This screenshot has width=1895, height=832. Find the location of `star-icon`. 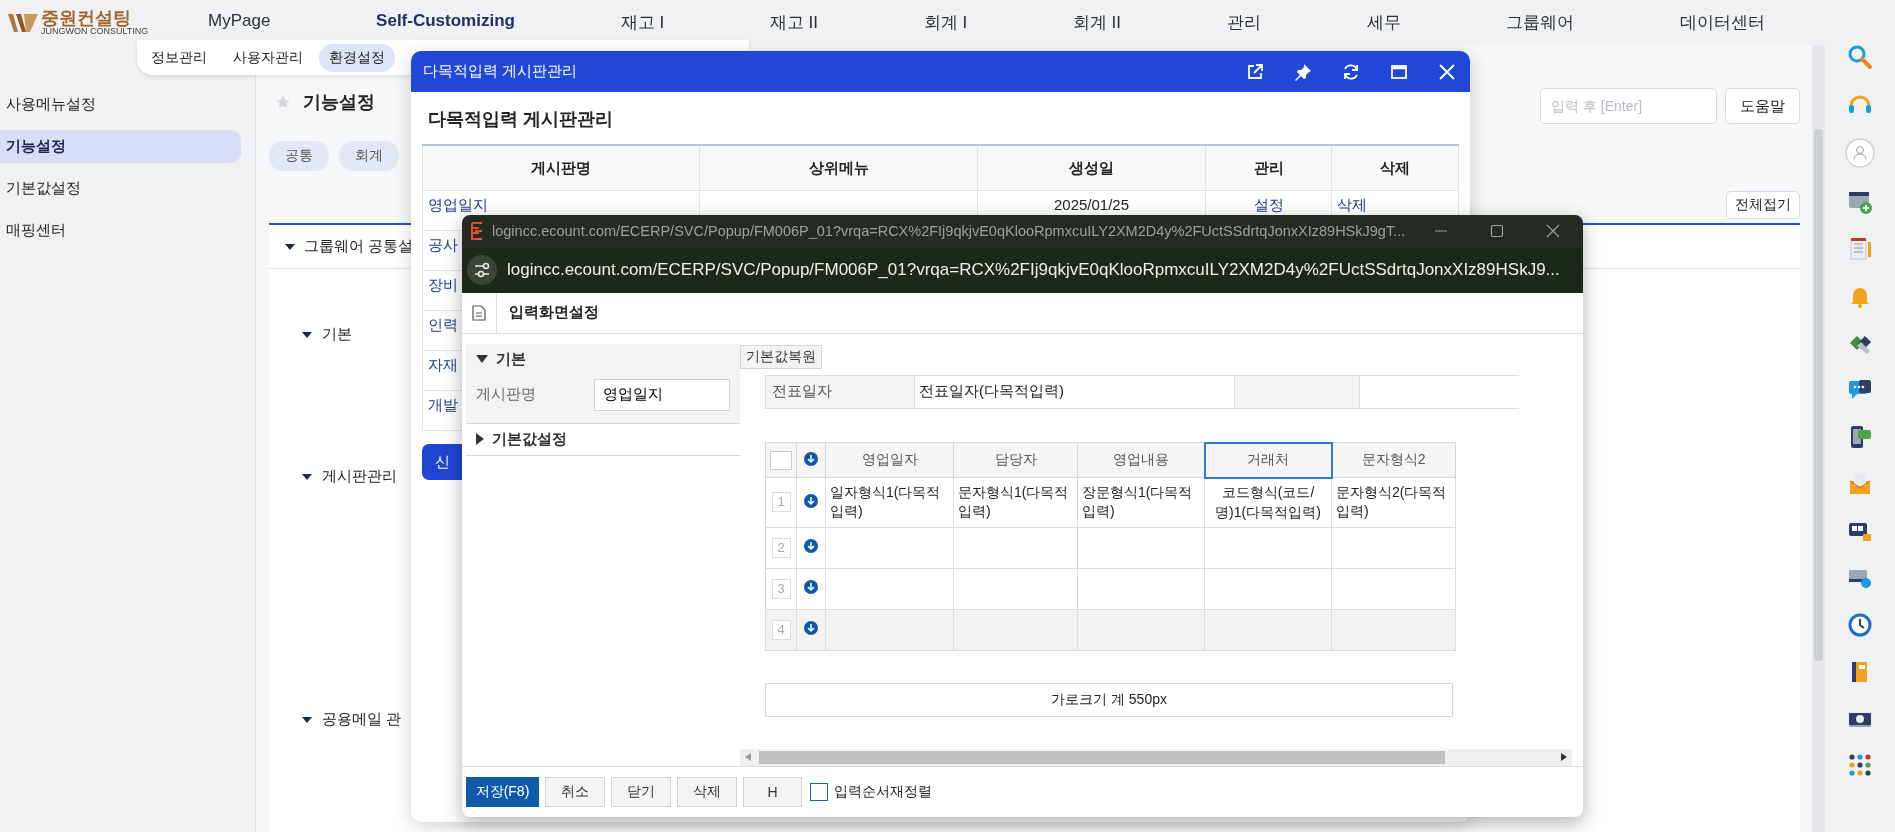

star-icon is located at coordinates (283, 102).